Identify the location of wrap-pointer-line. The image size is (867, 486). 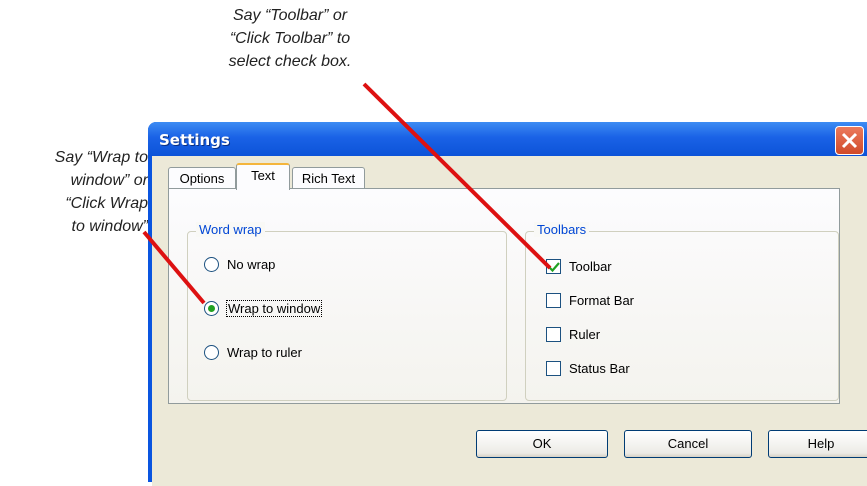
(174, 267).